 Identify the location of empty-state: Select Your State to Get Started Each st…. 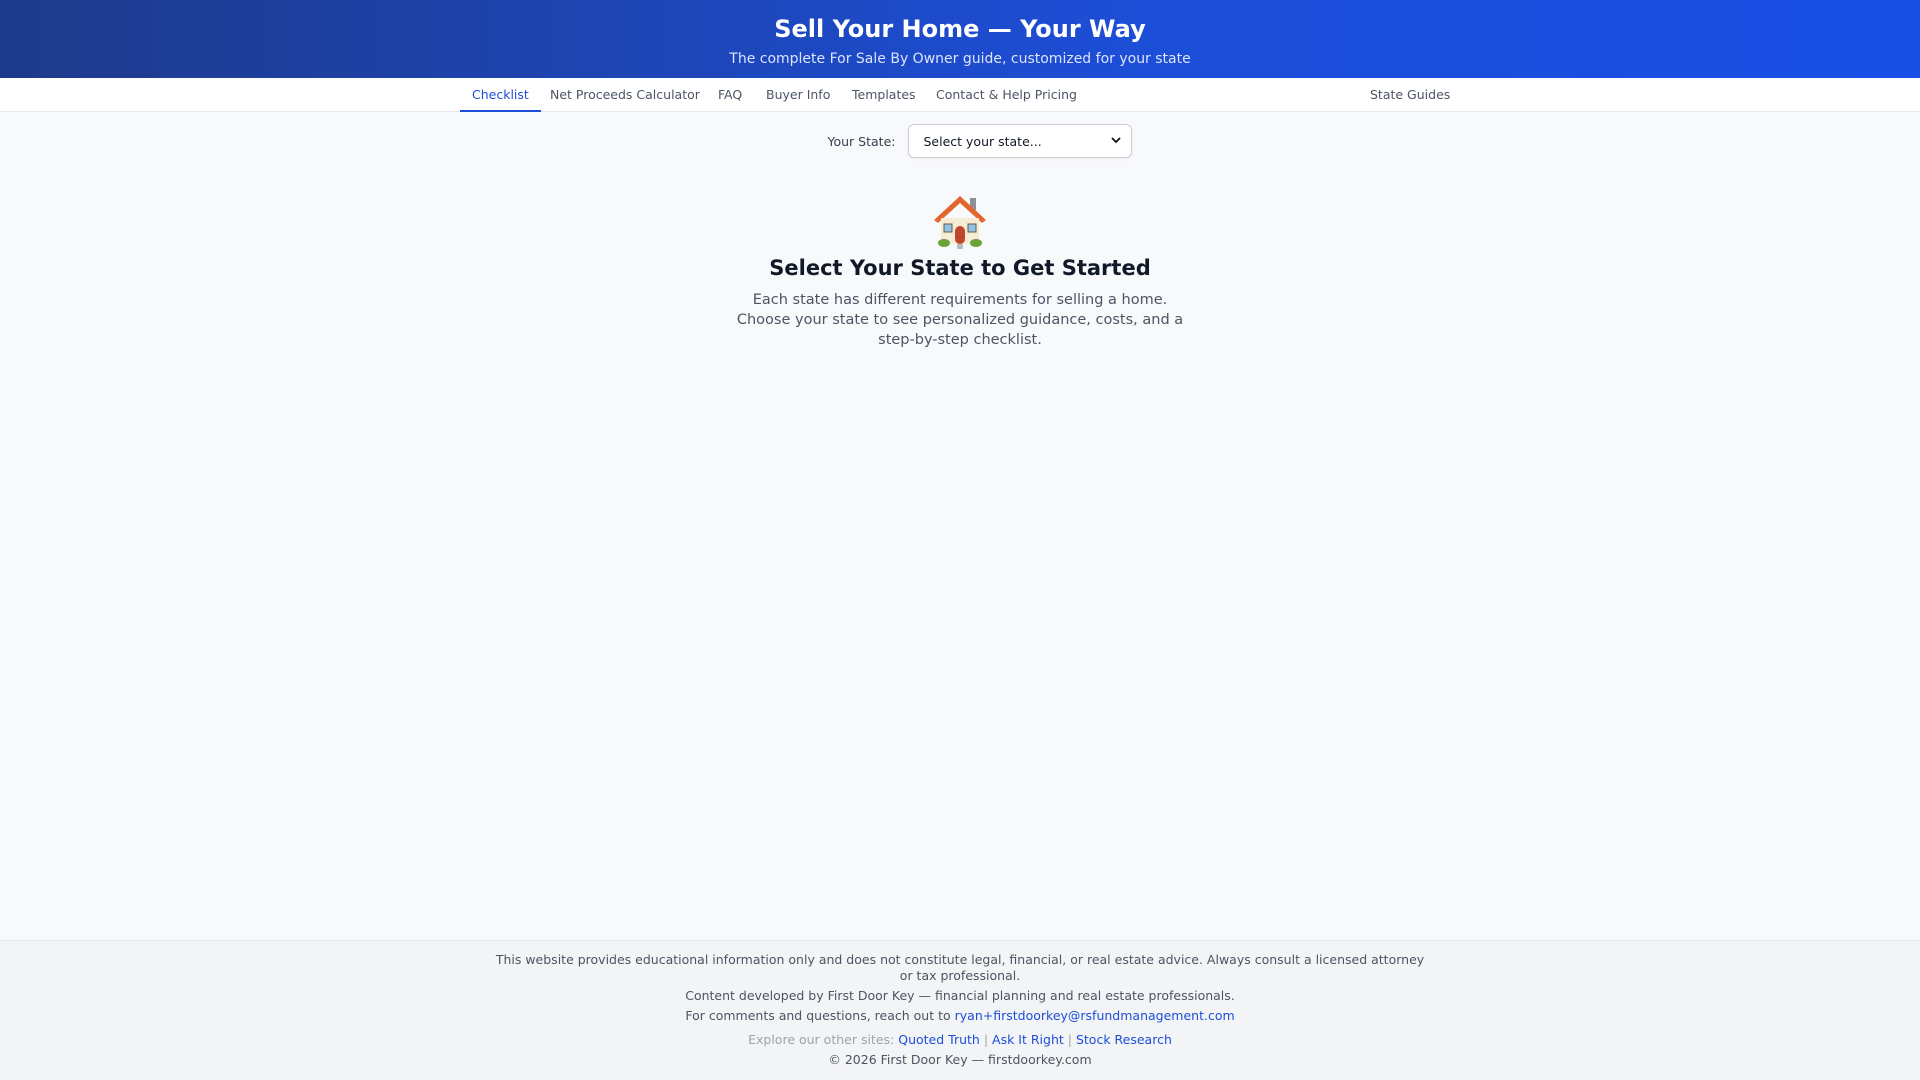
(960, 270).